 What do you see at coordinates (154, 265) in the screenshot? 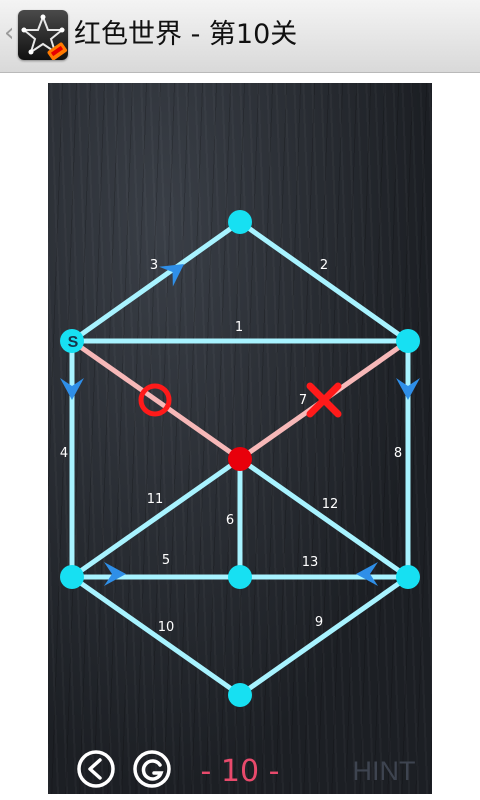
I see `edge-label-3: 3` at bounding box center [154, 265].